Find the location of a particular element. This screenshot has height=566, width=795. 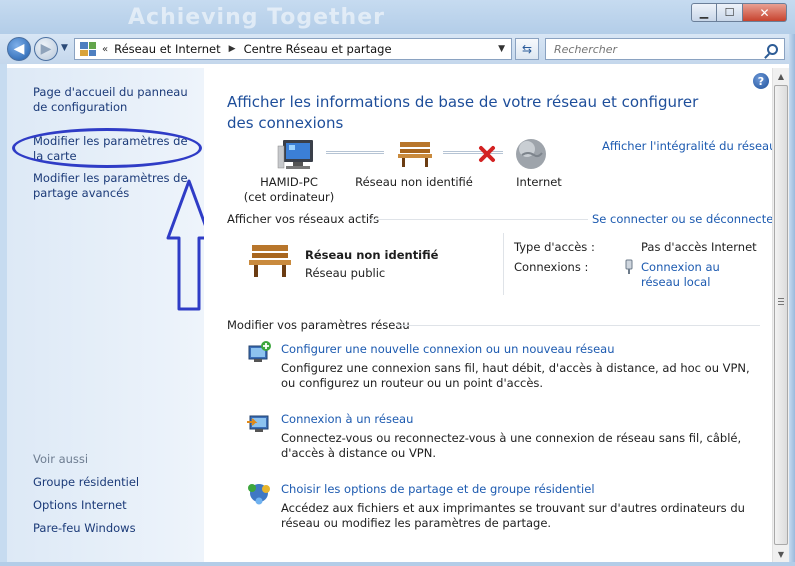

active-network-type-link: Réseau public is located at coordinates (345, 273).